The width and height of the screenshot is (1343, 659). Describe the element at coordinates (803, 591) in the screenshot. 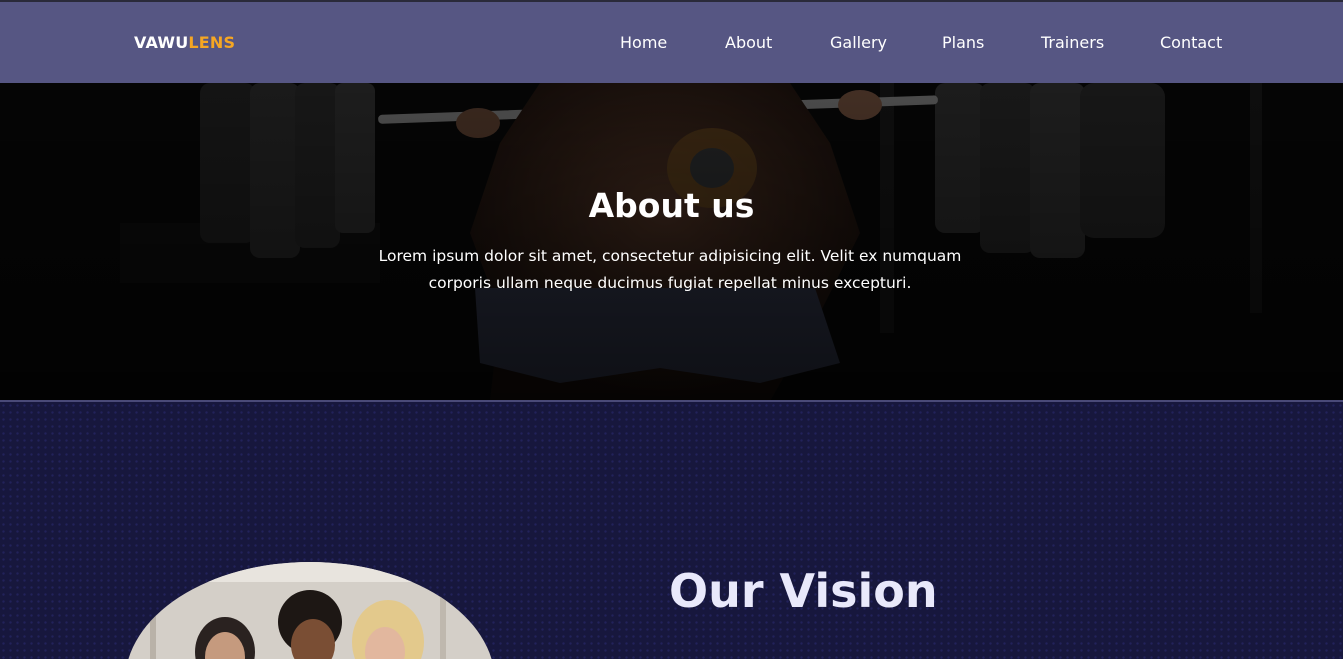

I see `vision-heading: Our Vision` at that location.